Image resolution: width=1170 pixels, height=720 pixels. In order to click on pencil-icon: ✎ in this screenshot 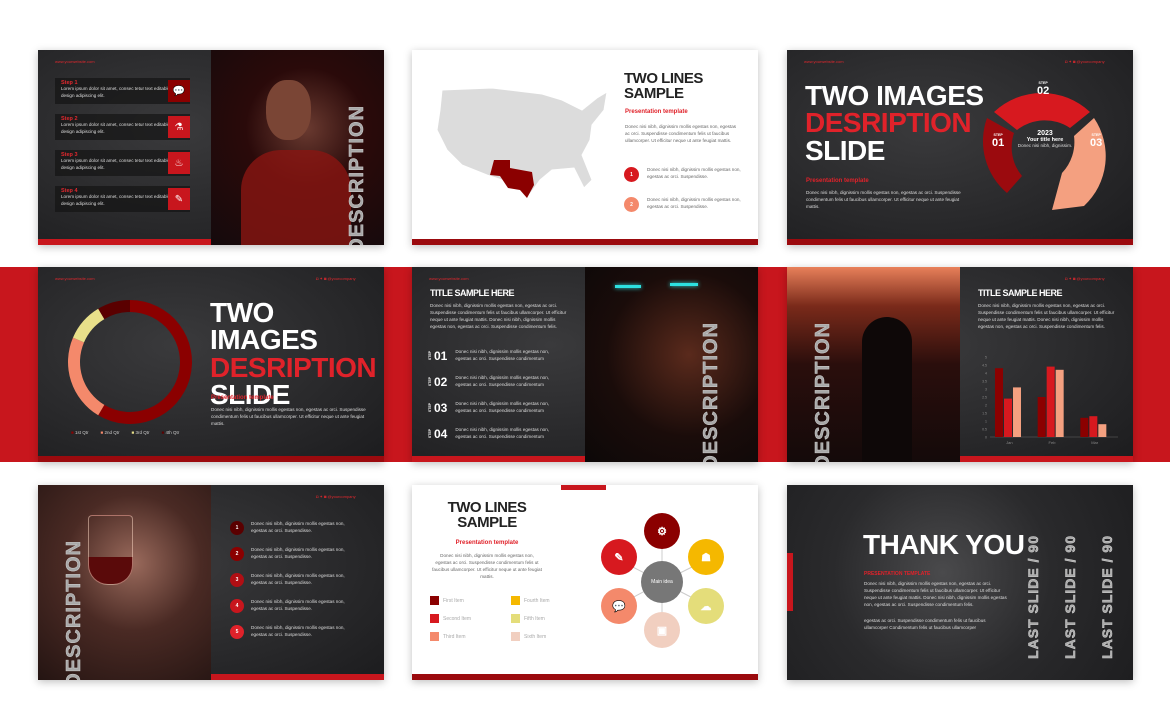, I will do `click(619, 557)`.